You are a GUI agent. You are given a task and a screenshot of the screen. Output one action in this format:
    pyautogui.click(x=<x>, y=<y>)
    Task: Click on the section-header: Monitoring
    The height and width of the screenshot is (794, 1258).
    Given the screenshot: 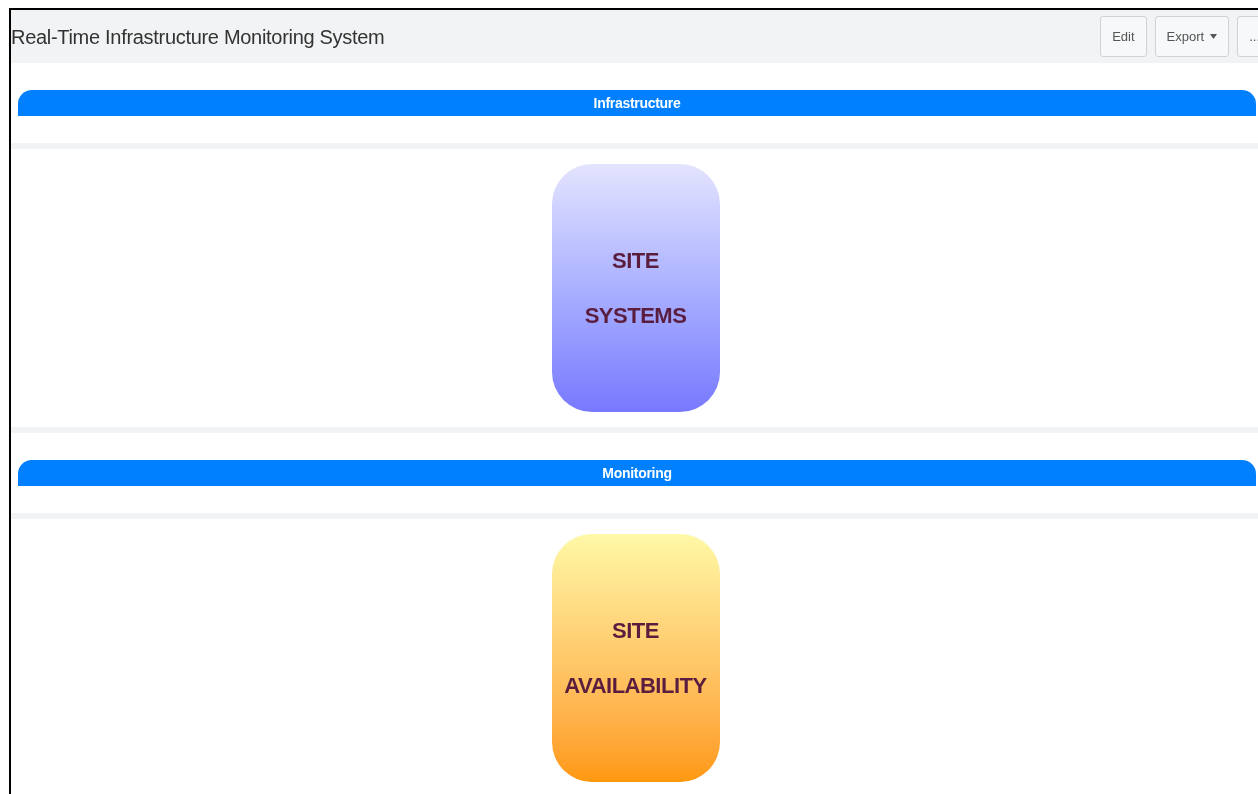 What is the action you would take?
    pyautogui.click(x=637, y=473)
    